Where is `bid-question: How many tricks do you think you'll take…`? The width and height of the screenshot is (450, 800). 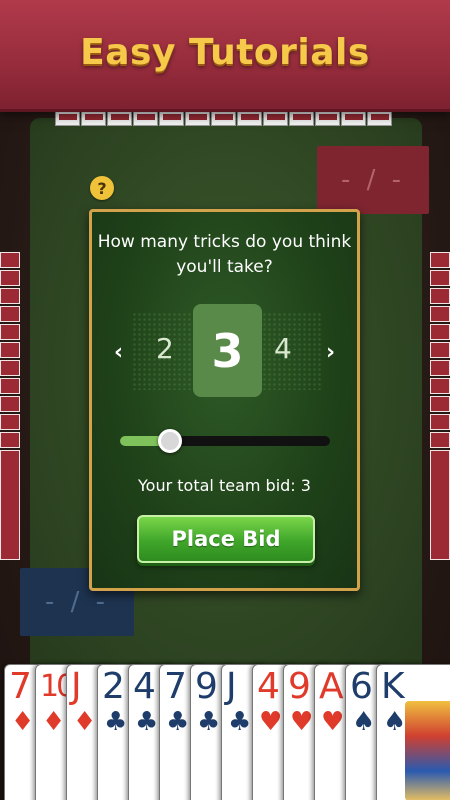
bid-question: How many tricks do you think you'll take… is located at coordinates (224, 254).